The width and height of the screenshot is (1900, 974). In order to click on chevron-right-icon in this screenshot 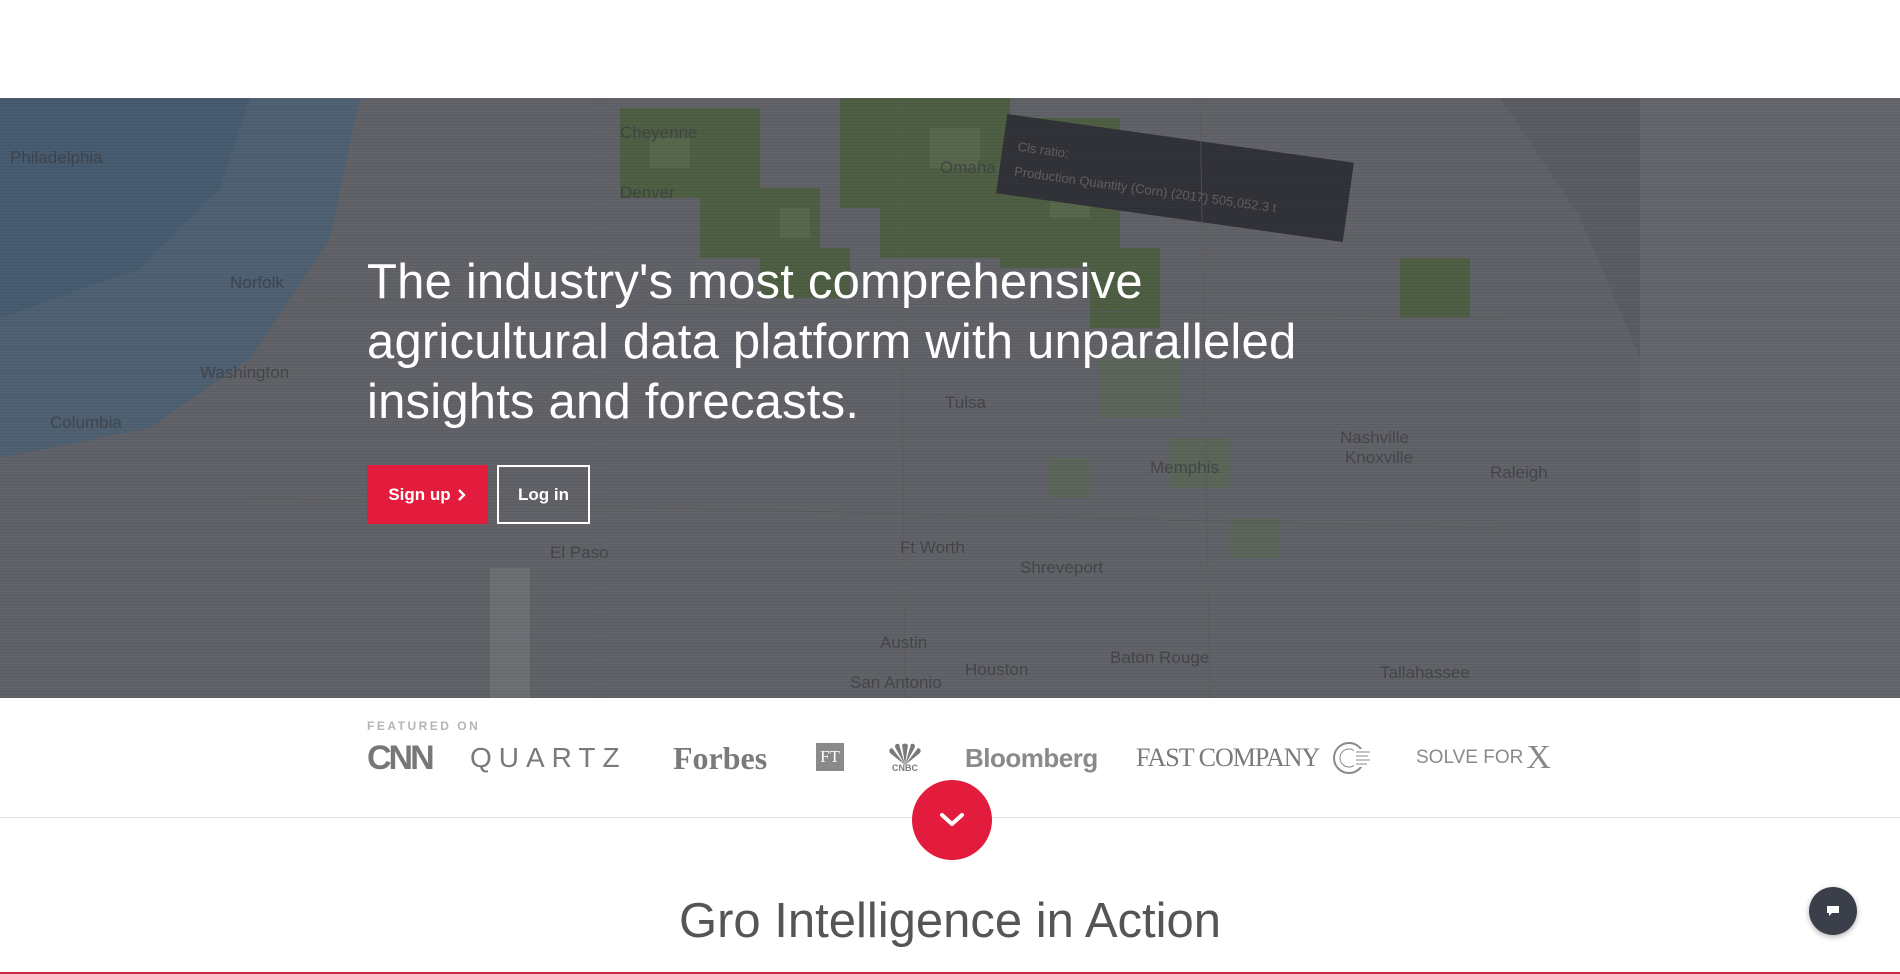, I will do `click(462, 495)`.